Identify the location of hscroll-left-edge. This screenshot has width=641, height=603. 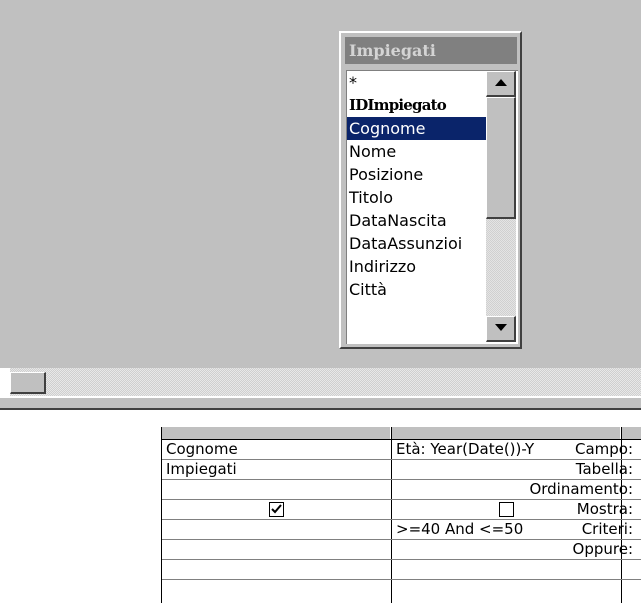
(5, 382).